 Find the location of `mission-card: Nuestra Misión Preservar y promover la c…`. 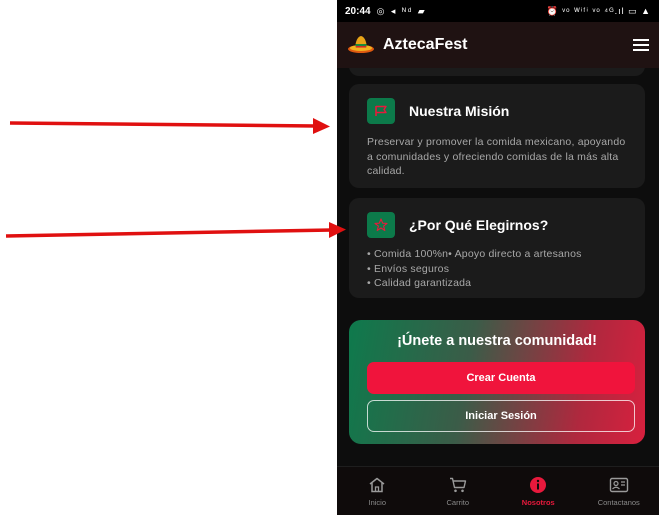

mission-card: Nuestra Misión Preservar y promover la c… is located at coordinates (497, 136).